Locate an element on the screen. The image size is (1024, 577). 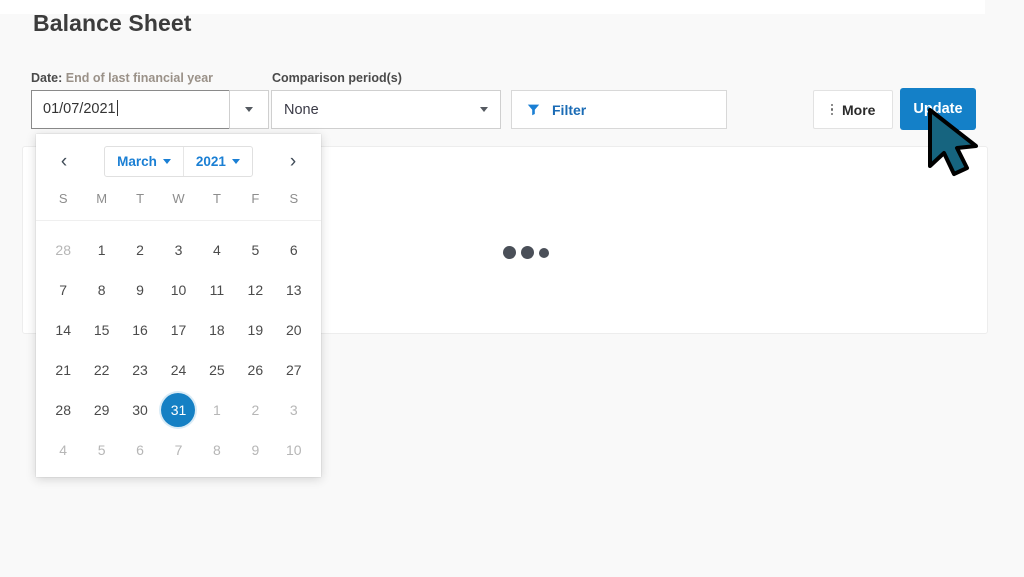
calendar-day: 27 is located at coordinates (294, 370).